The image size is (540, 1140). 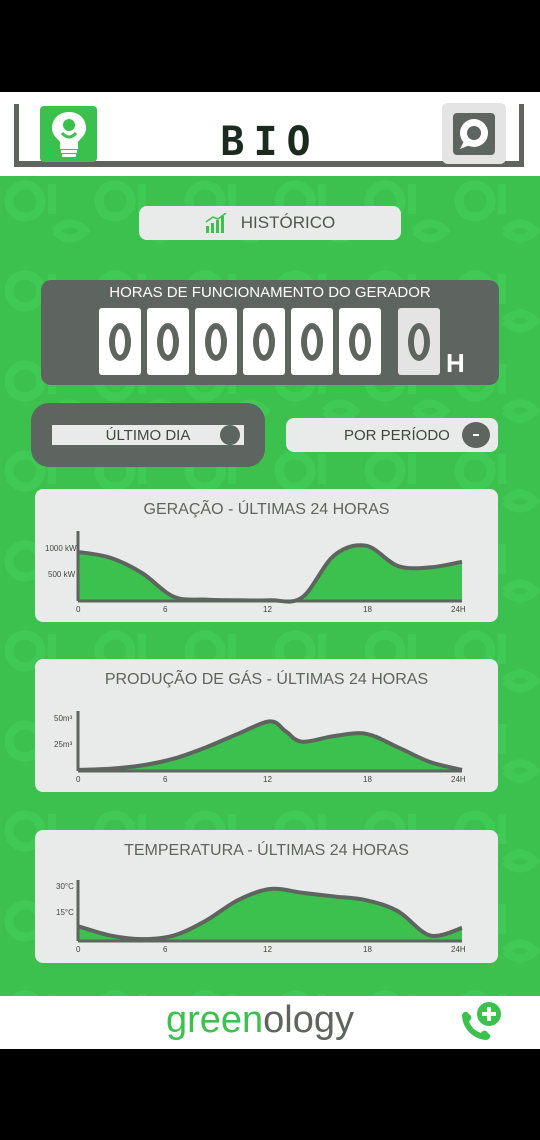 I want to click on y-tick-label: 50m³, so click(x=63, y=718).